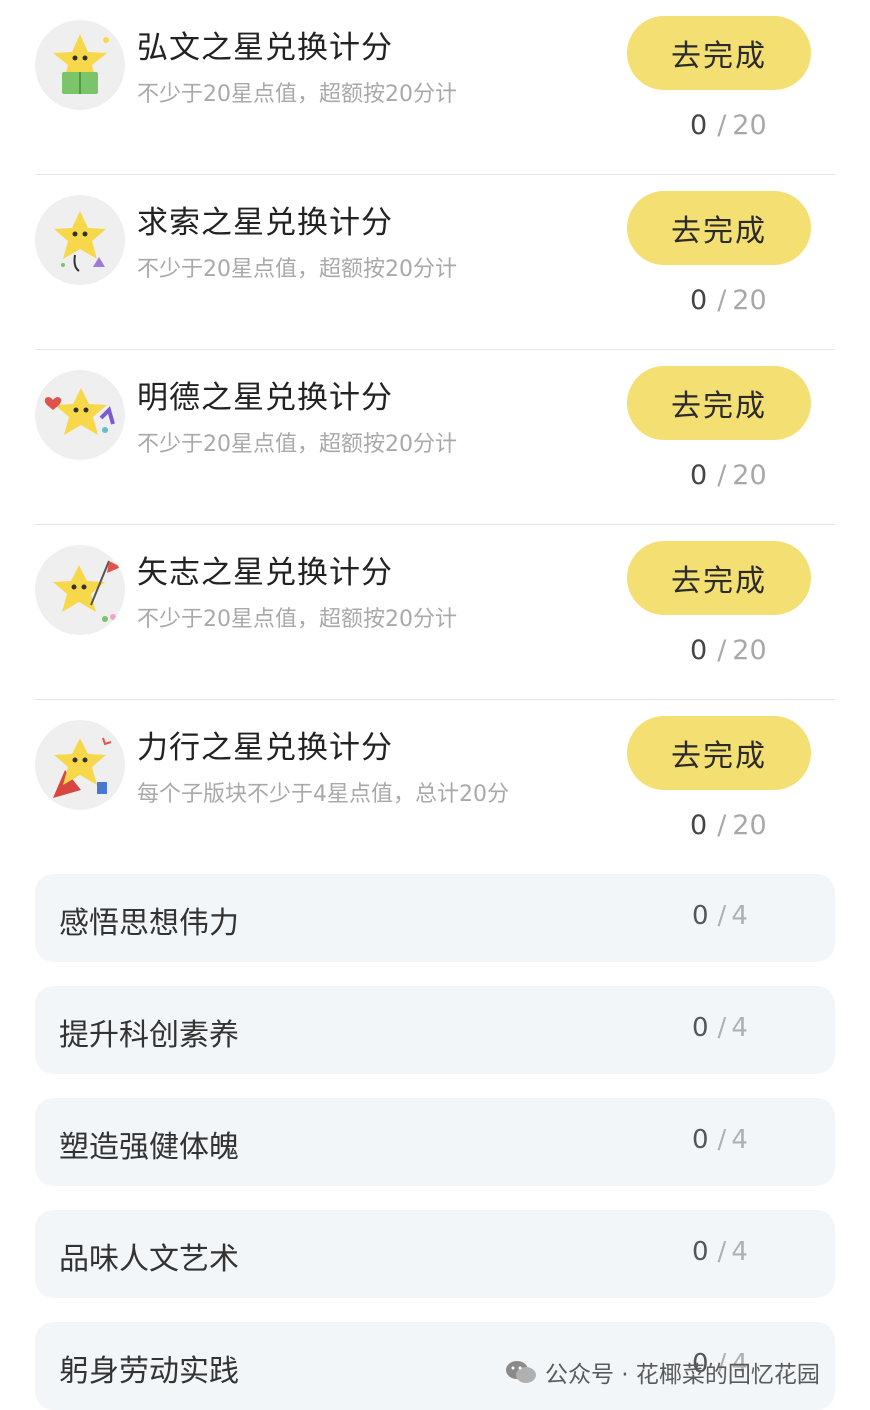 This screenshot has width=870, height=1410. I want to click on task-card: 求索之星兑换计分 不少于20星点值，超额按20分计 去完成 0 /20, so click(435, 262).